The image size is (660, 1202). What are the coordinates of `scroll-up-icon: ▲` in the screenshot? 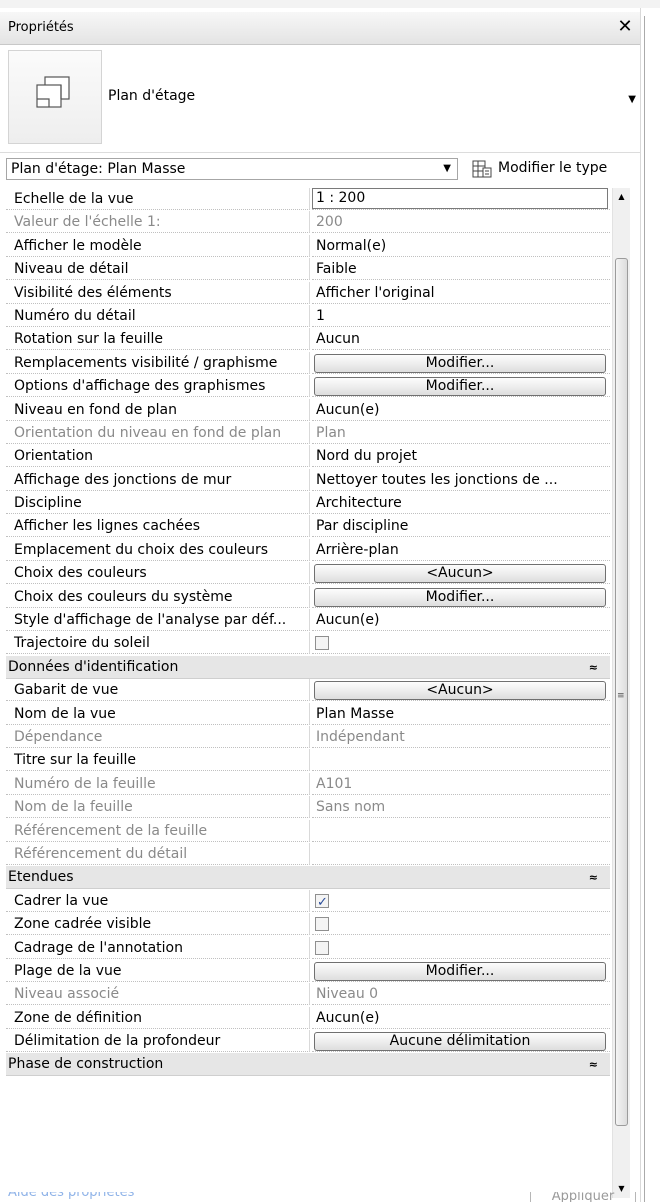 It's located at (621, 197).